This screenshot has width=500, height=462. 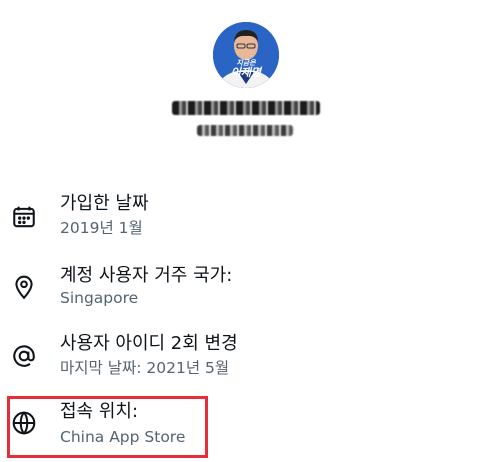 I want to click on username-changes-value: 마지막 날짜: 2021년 5월, so click(x=145, y=368).